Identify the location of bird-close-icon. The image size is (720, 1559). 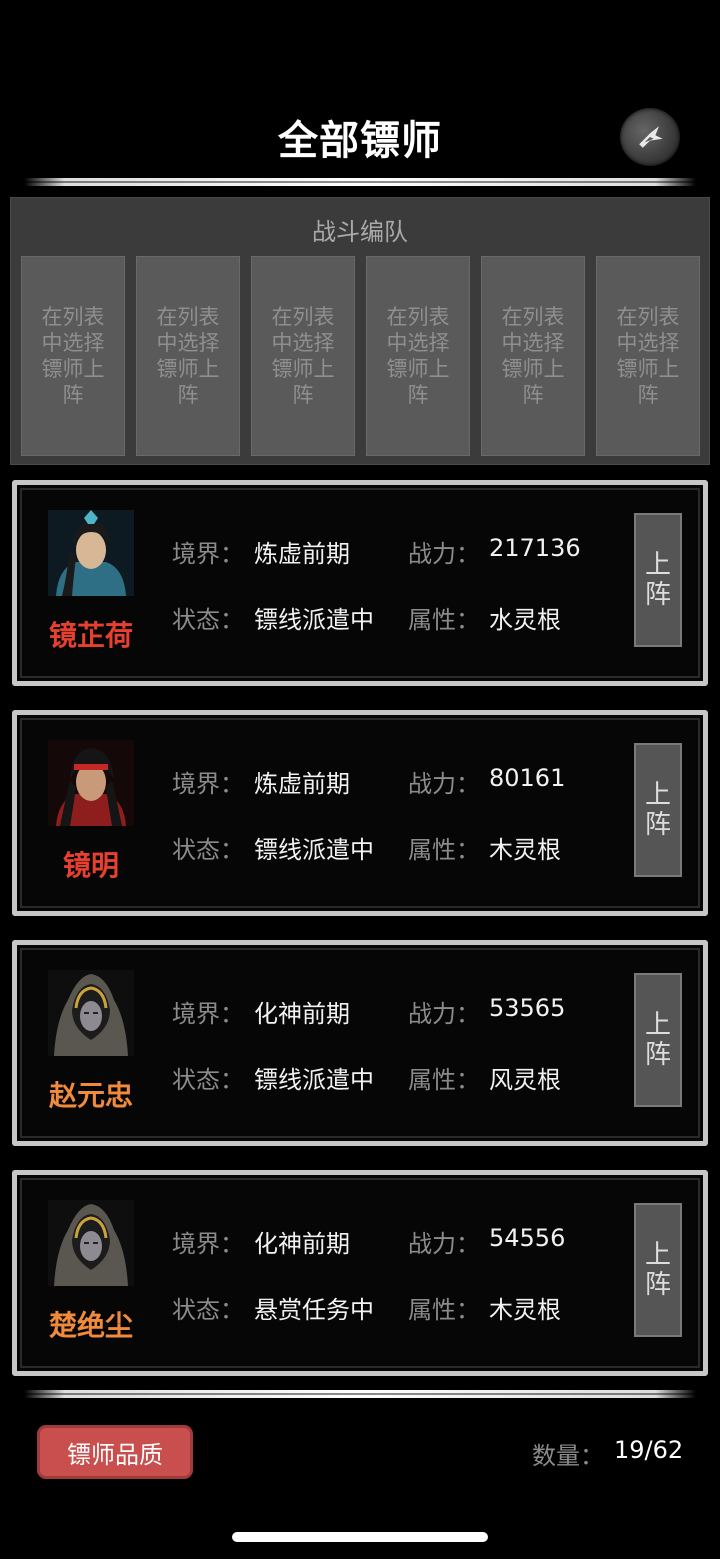
(651, 137).